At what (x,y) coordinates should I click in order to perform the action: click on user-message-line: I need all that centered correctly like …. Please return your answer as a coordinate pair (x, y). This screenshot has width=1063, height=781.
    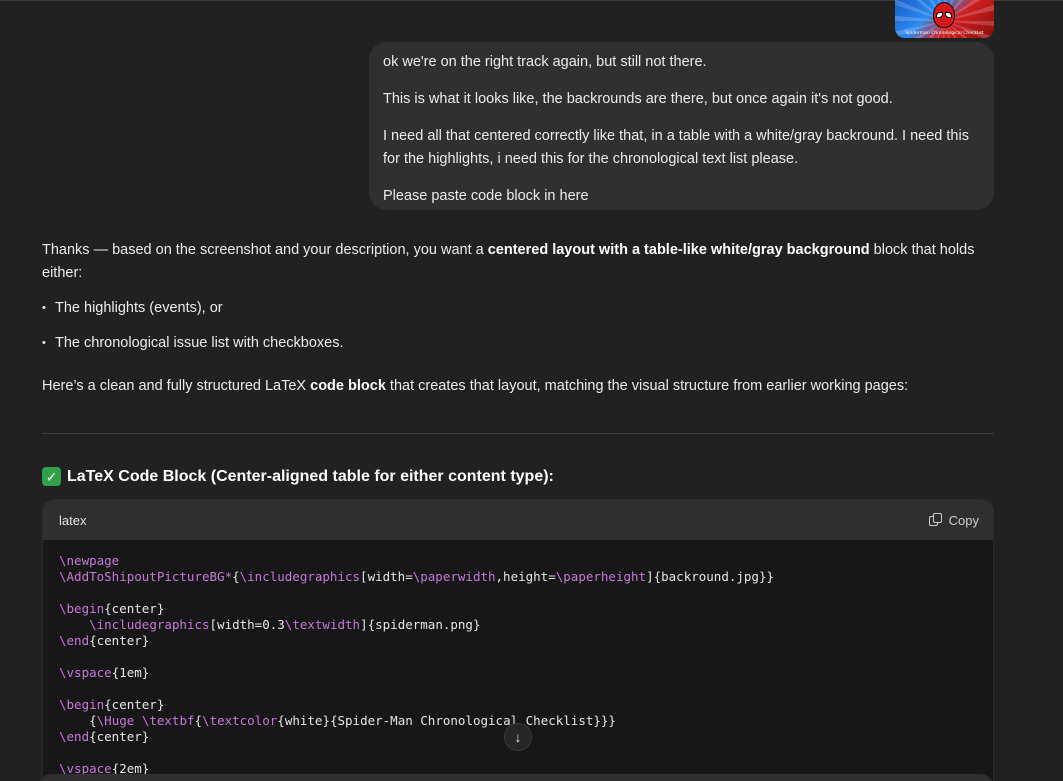
    Looking at the image, I should click on (676, 147).